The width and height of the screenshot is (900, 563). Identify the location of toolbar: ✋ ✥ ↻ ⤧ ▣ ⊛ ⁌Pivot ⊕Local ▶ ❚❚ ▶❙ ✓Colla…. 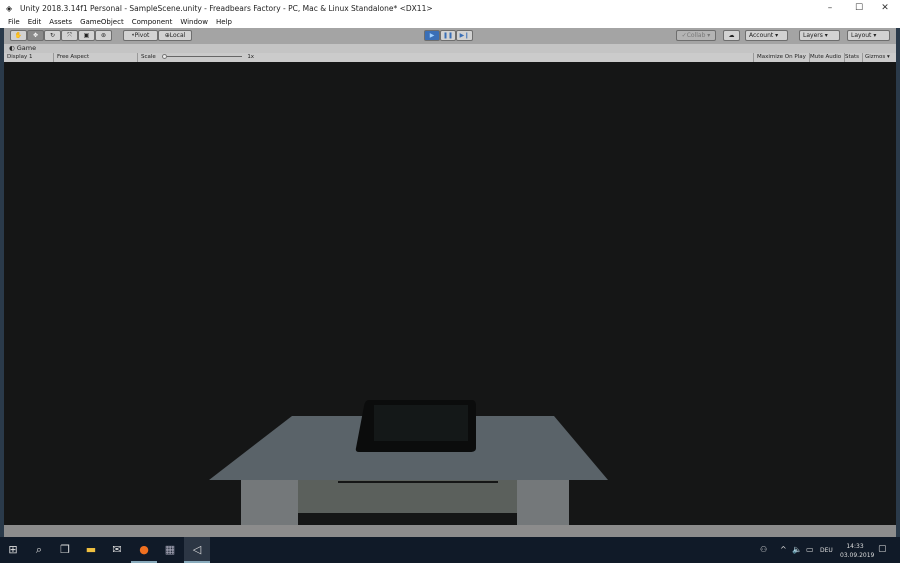
(450, 36).